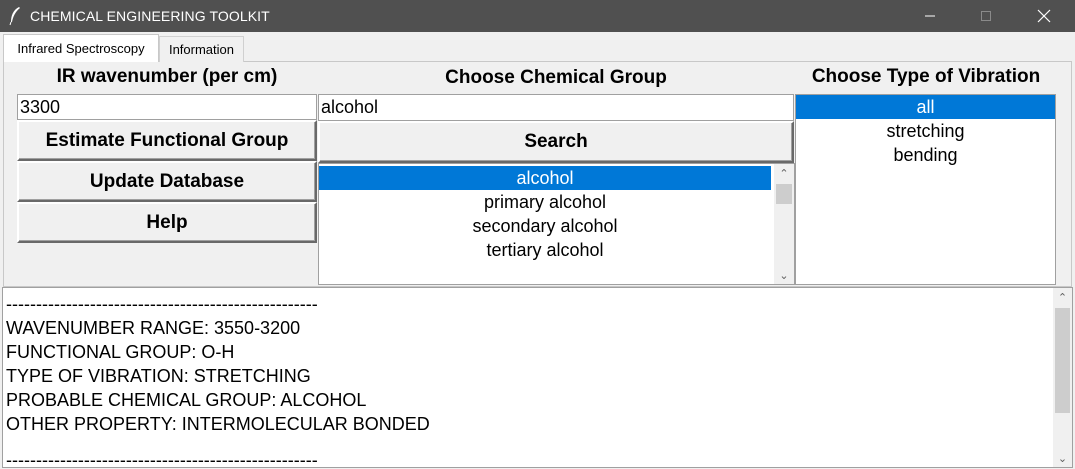 The width and height of the screenshot is (1075, 469). Describe the element at coordinates (925, 131) in the screenshot. I see `vibration-type-item: stretching` at that location.